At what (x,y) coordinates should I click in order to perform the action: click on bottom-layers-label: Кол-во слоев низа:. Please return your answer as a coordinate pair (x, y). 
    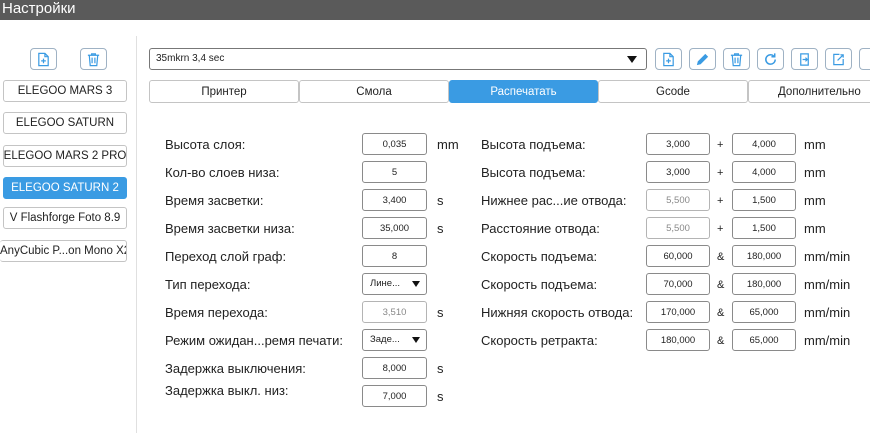
    Looking at the image, I should click on (222, 172).